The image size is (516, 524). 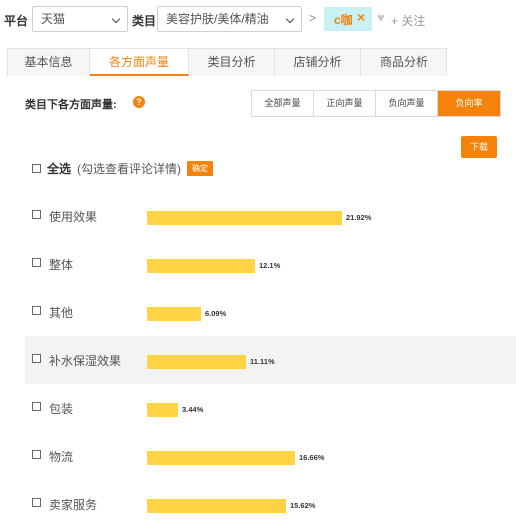 I want to click on tab-basic-info: 基本信息, so click(x=49, y=62).